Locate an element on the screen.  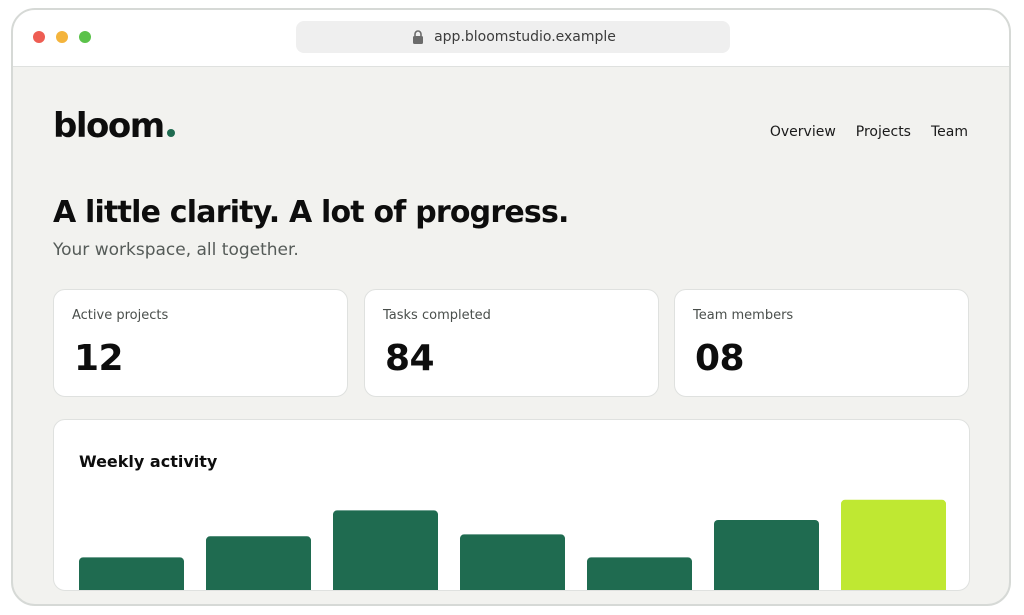
browser-titlebar: app.bloomstudio.example is located at coordinates (511, 38).